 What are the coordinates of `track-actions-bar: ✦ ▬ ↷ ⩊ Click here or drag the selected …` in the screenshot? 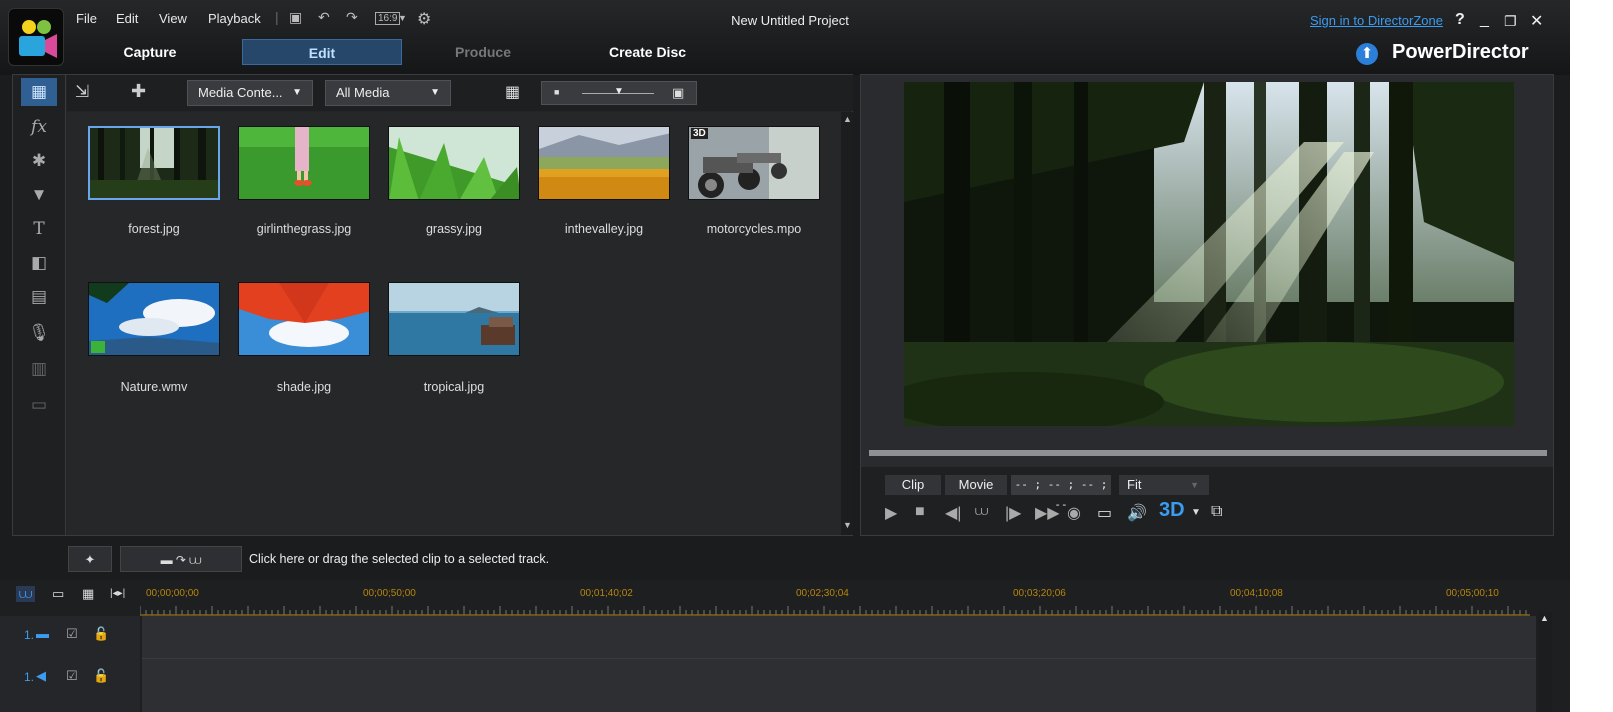 It's located at (785, 560).